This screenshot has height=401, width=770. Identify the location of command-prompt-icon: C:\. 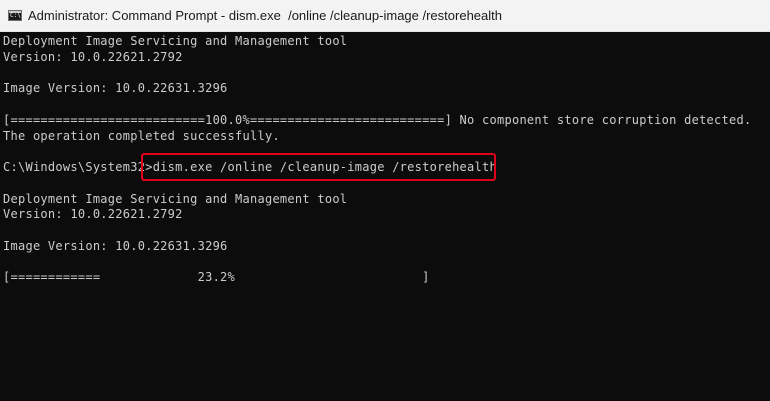
(15, 15).